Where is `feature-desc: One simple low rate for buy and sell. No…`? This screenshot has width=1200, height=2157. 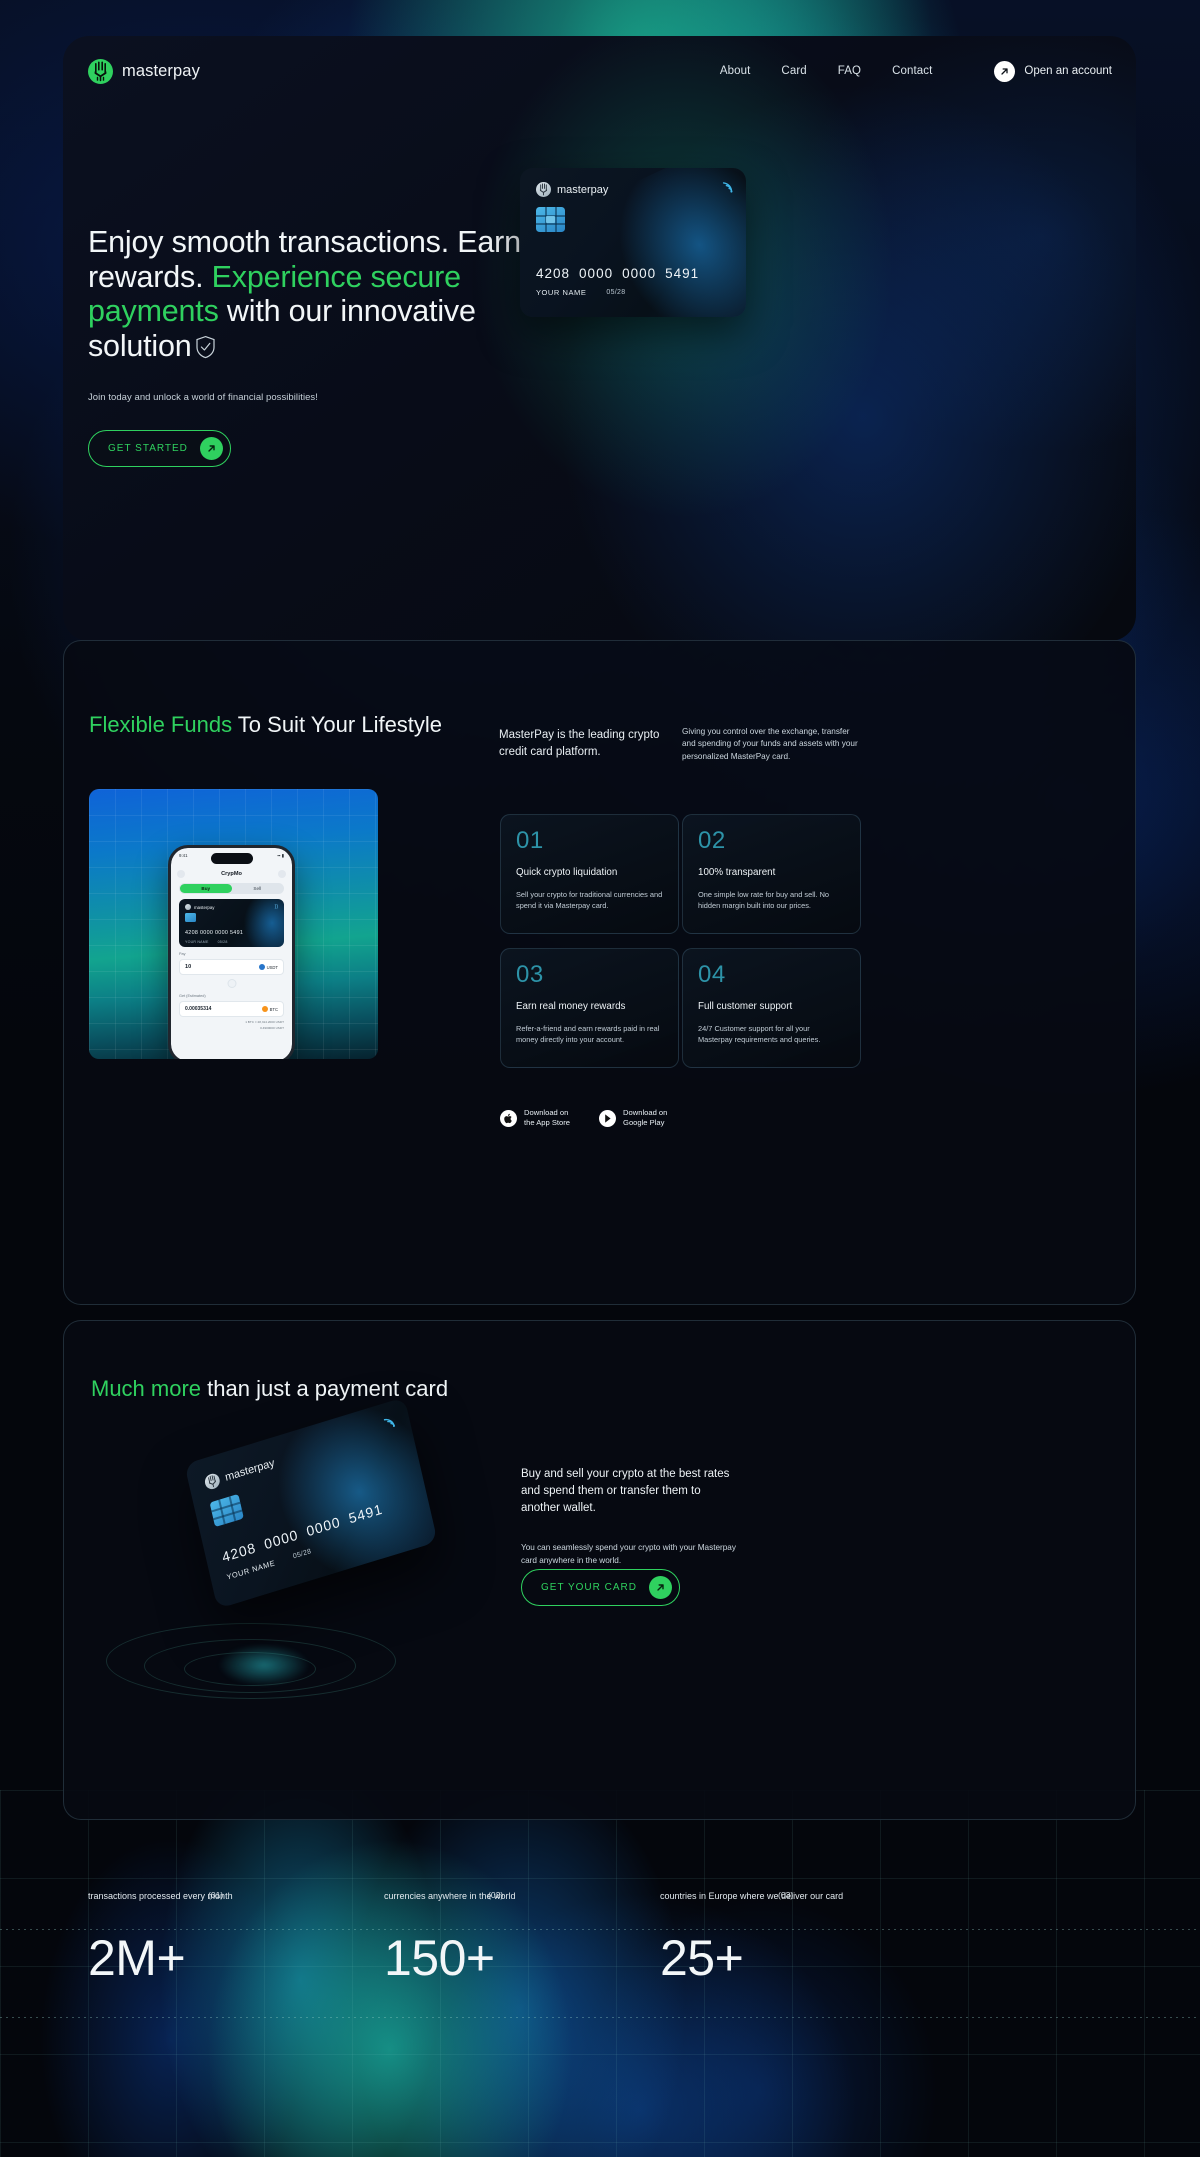
feature-desc: One simple low rate for buy and sell. No… is located at coordinates (764, 900).